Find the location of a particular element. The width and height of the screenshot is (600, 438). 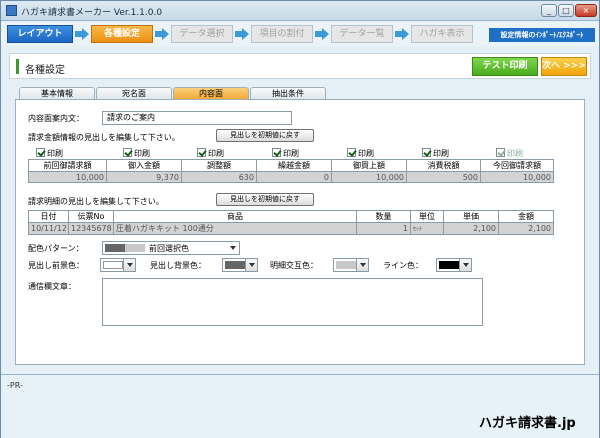

pr-label: -PR- is located at coordinates (15, 385).